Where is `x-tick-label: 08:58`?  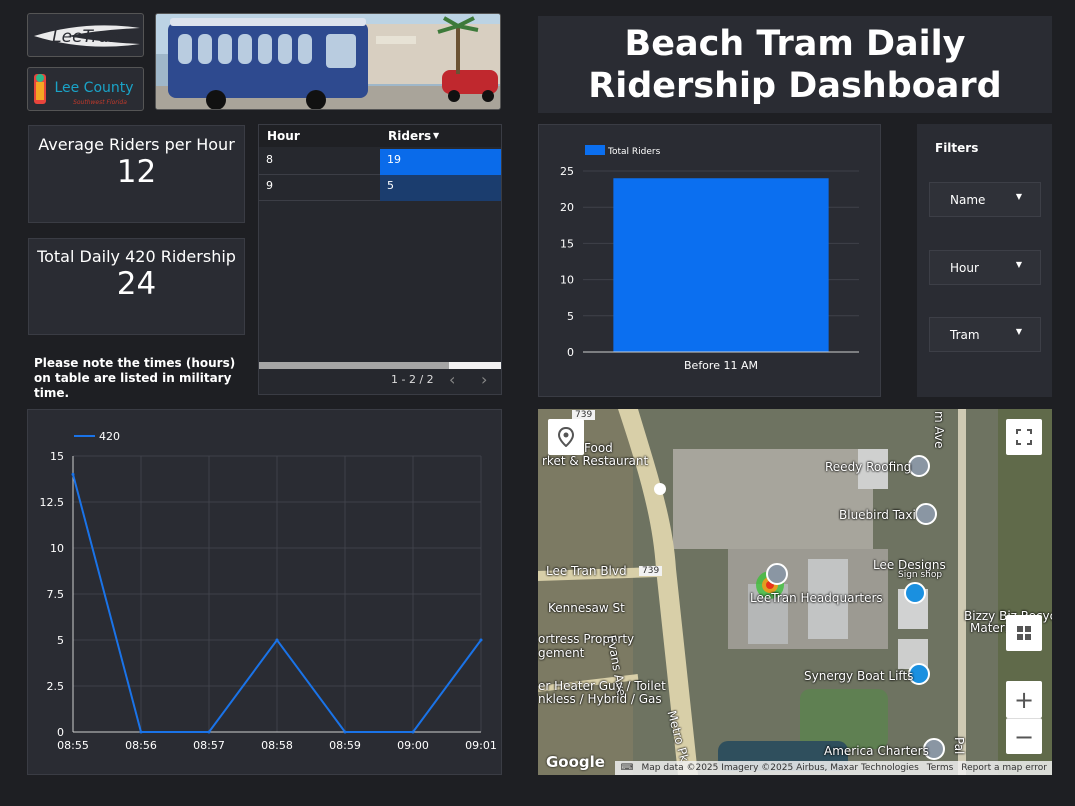
x-tick-label: 08:58 is located at coordinates (277, 745).